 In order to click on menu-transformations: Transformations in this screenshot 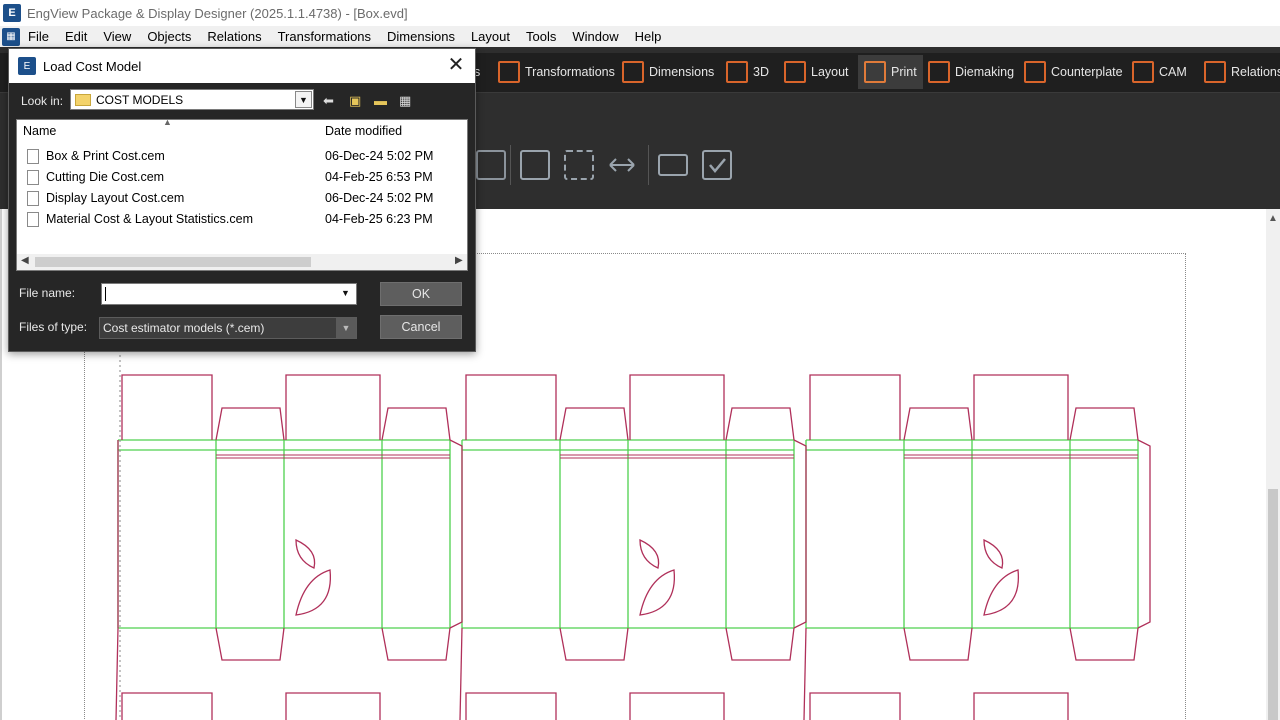, I will do `click(324, 36)`.